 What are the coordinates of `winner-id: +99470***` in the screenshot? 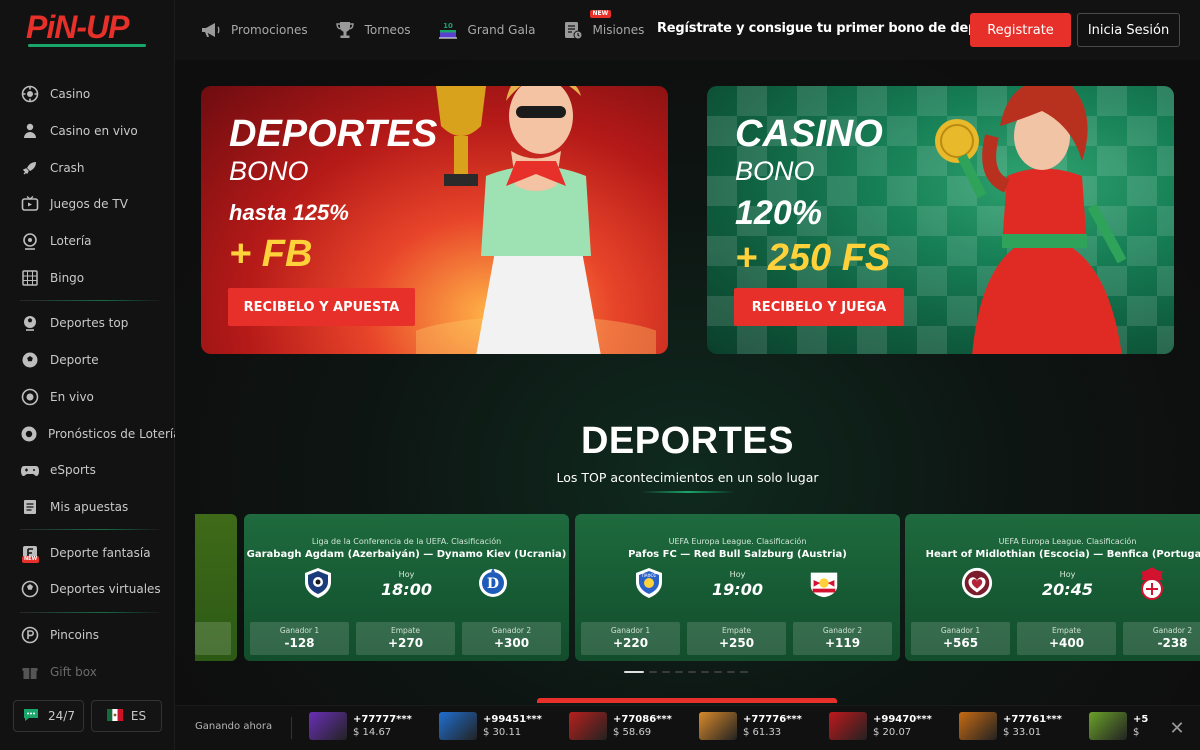 It's located at (902, 719).